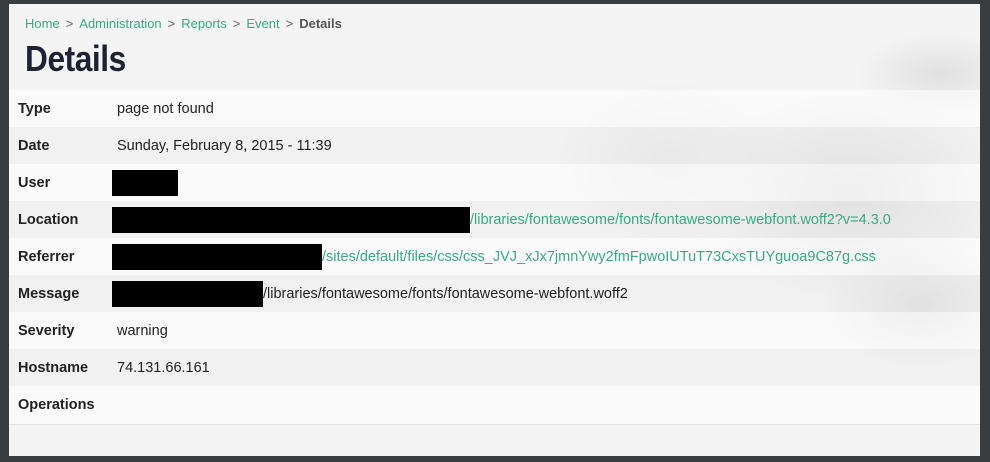 The width and height of the screenshot is (990, 462). What do you see at coordinates (60, 256) in the screenshot?
I see `referrer-label: Referrer` at bounding box center [60, 256].